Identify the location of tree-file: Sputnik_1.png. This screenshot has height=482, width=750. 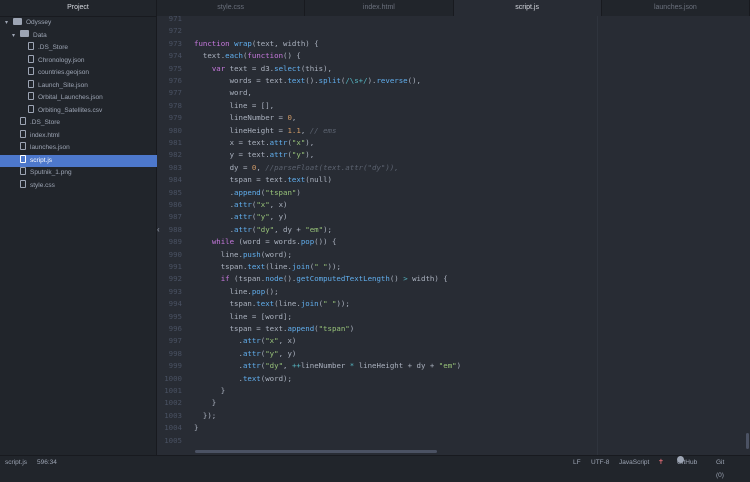
(78, 173).